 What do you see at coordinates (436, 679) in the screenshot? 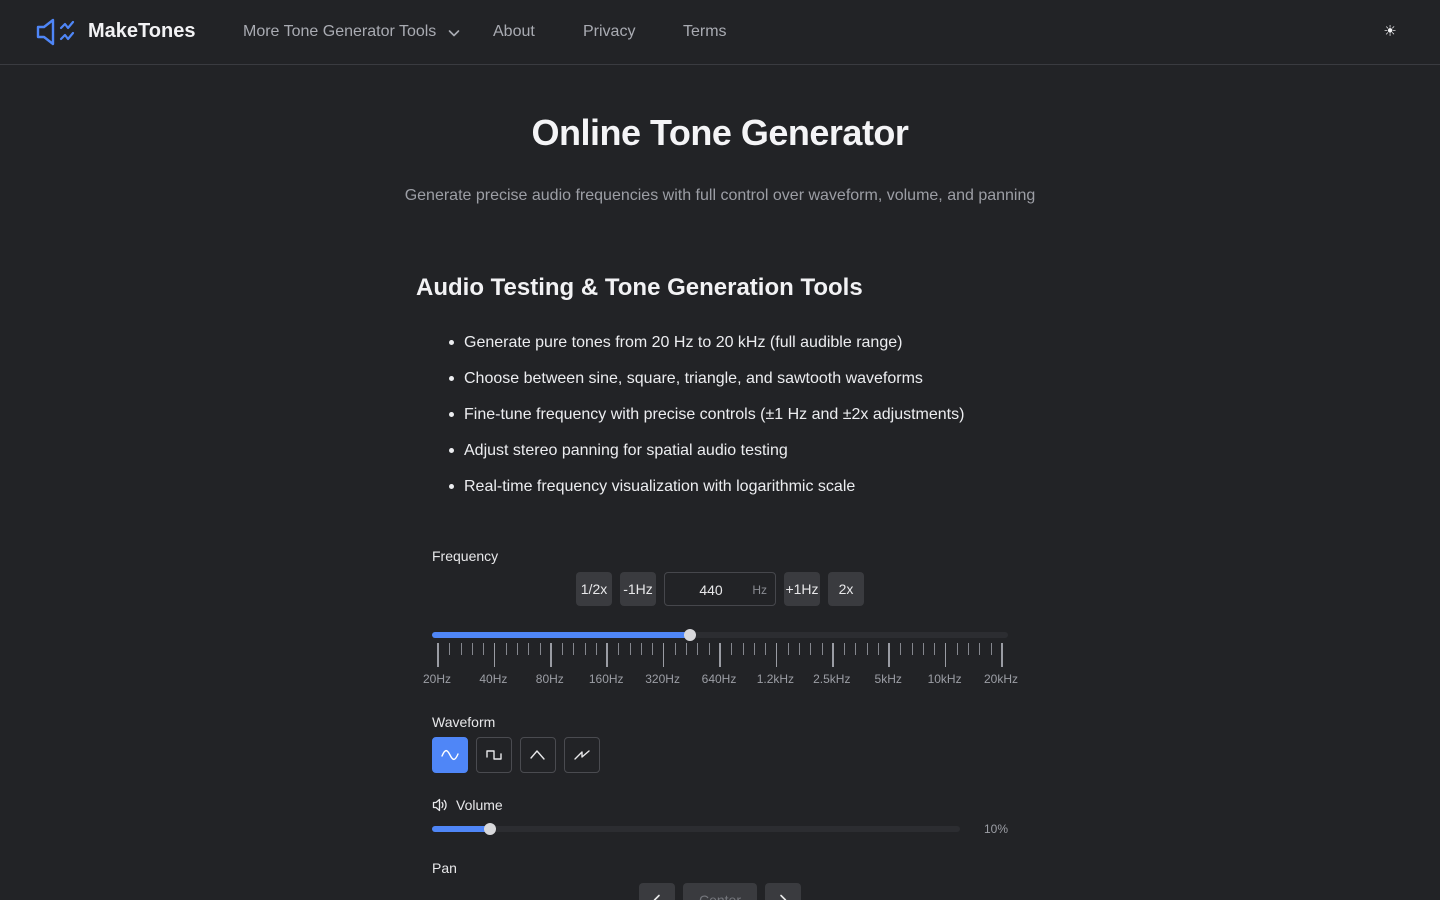
I see `scale-label: 20Hz` at bounding box center [436, 679].